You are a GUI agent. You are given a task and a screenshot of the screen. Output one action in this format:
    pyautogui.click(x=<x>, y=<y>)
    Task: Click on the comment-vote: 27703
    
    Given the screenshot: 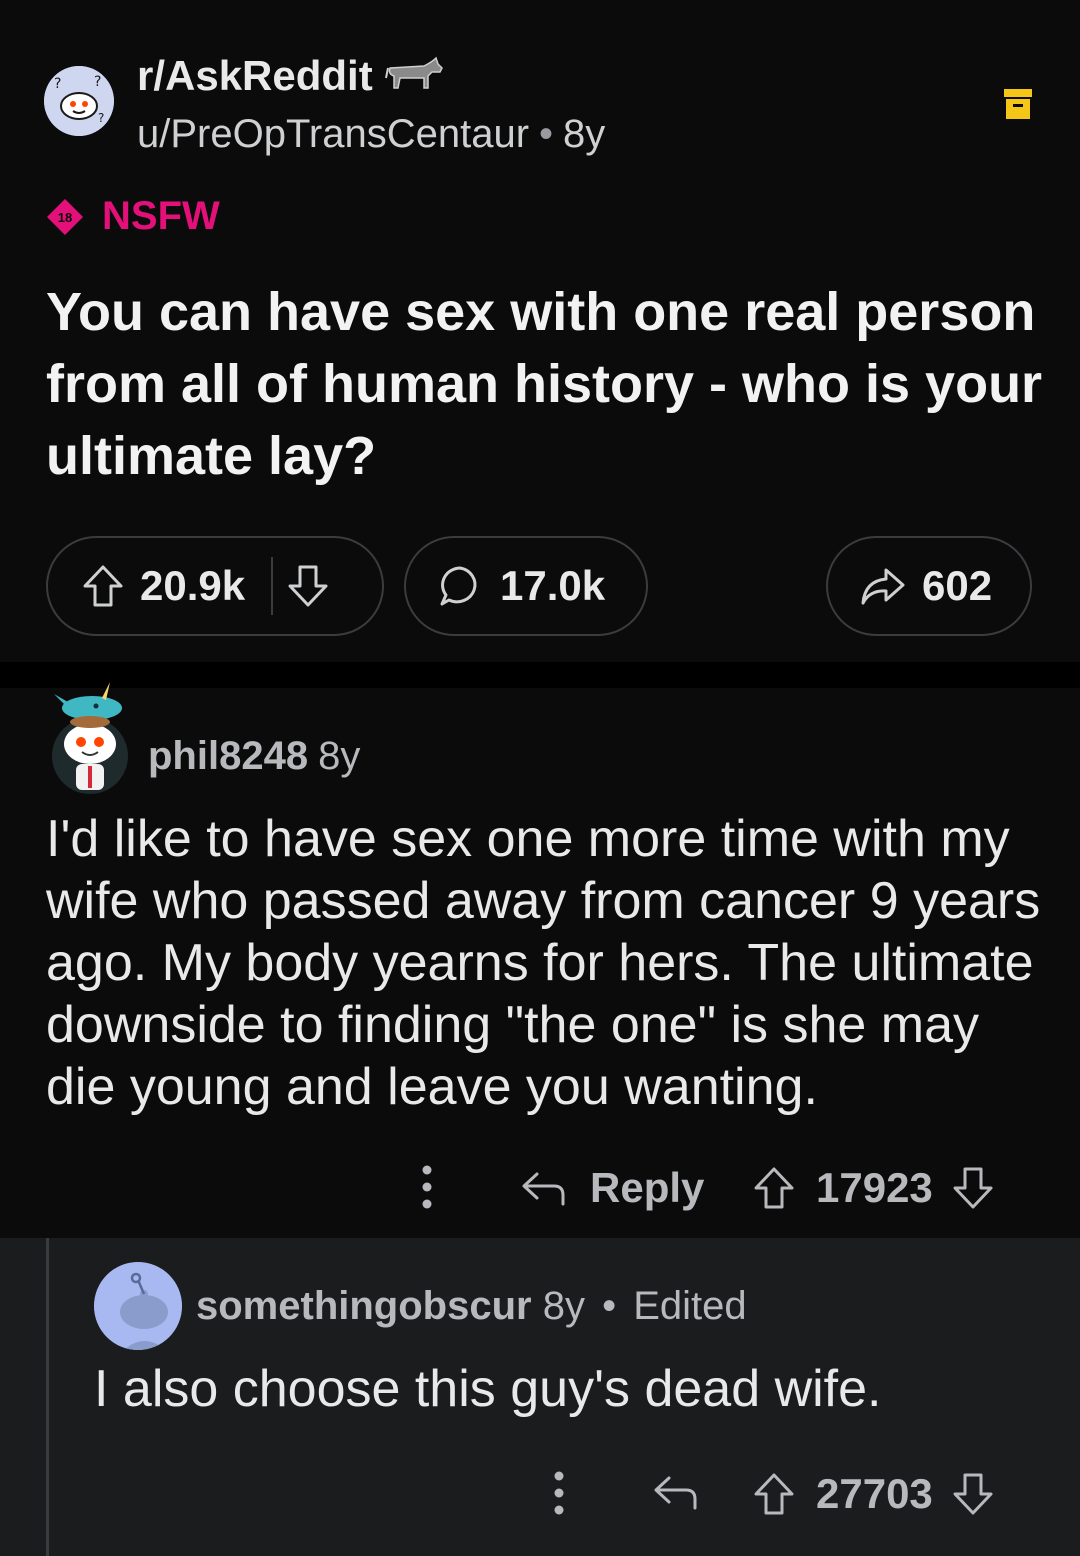 What is the action you would take?
    pyautogui.click(x=873, y=1494)
    